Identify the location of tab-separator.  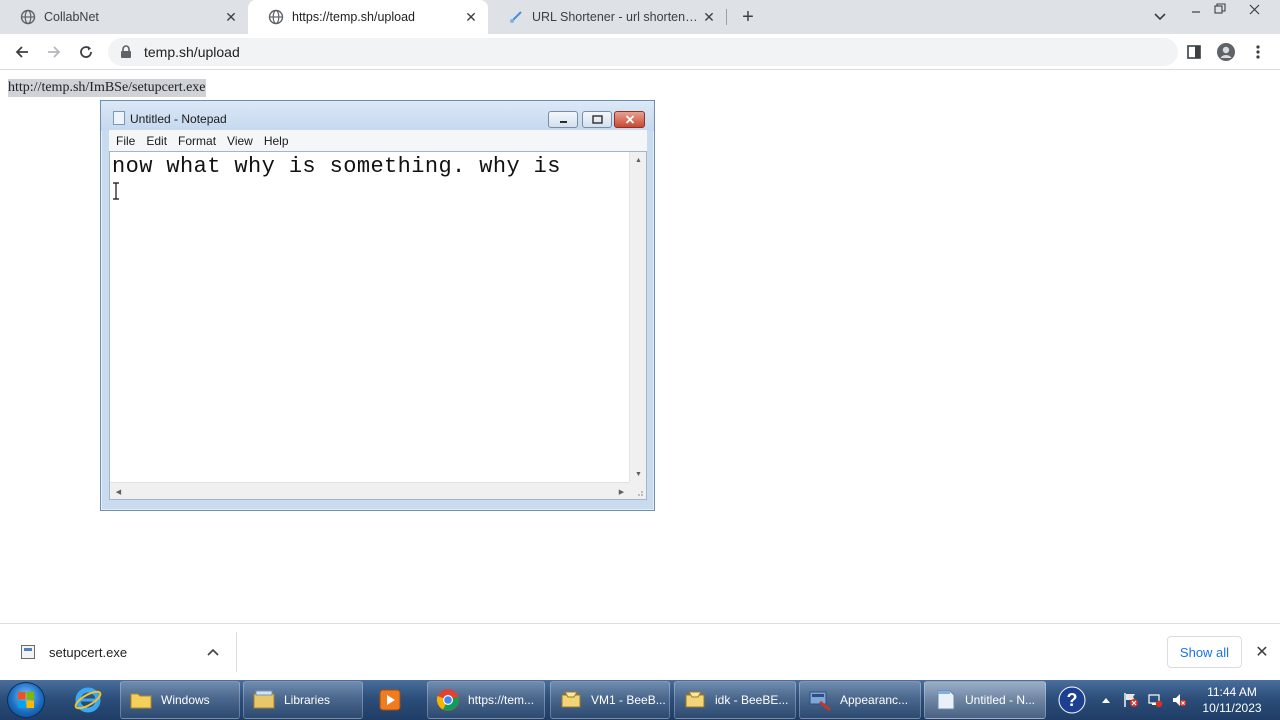
(726, 17).